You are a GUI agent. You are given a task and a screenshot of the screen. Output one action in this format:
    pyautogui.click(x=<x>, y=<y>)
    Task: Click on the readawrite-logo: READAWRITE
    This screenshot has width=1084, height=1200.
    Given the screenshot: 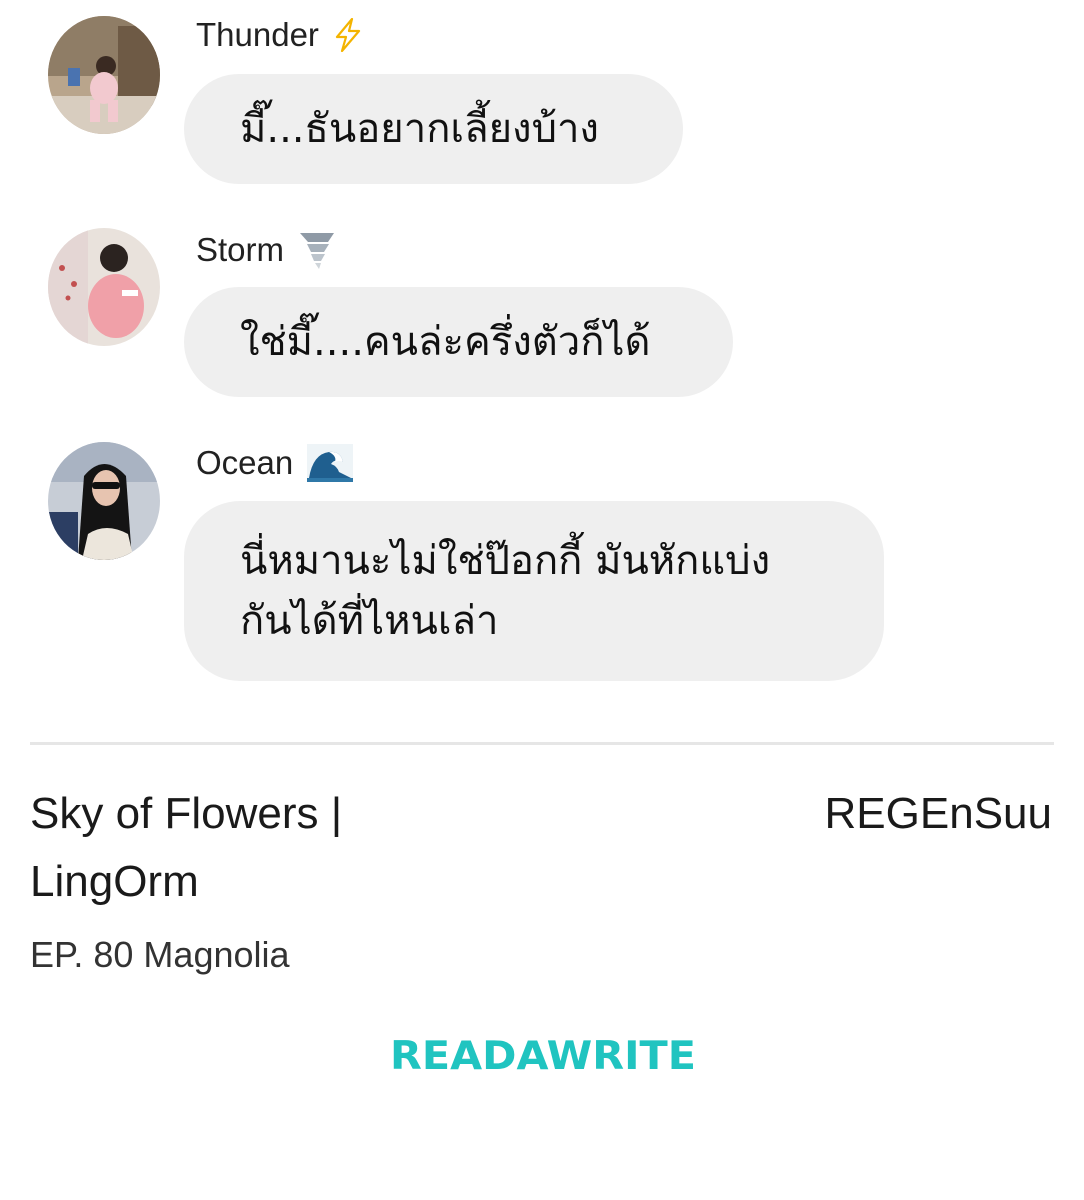 What is the action you would take?
    pyautogui.click(x=543, y=1050)
    